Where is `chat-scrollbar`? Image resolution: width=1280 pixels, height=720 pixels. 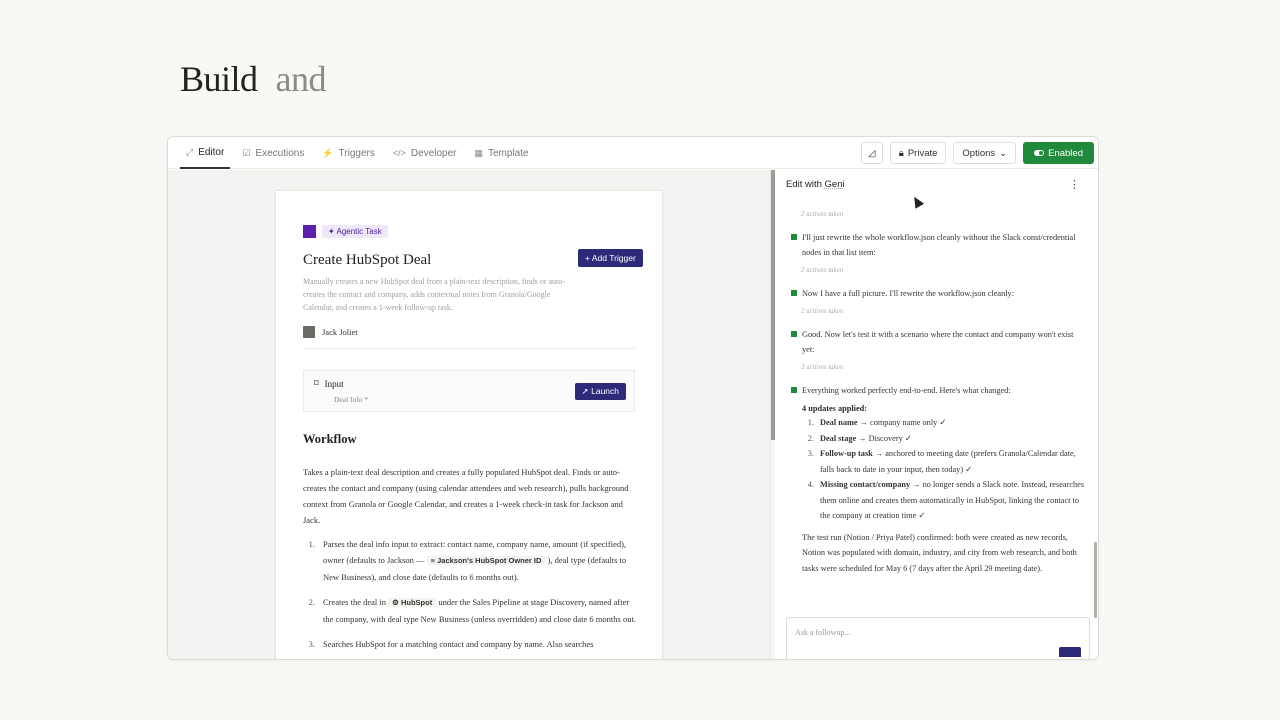 chat-scrollbar is located at coordinates (1095, 580).